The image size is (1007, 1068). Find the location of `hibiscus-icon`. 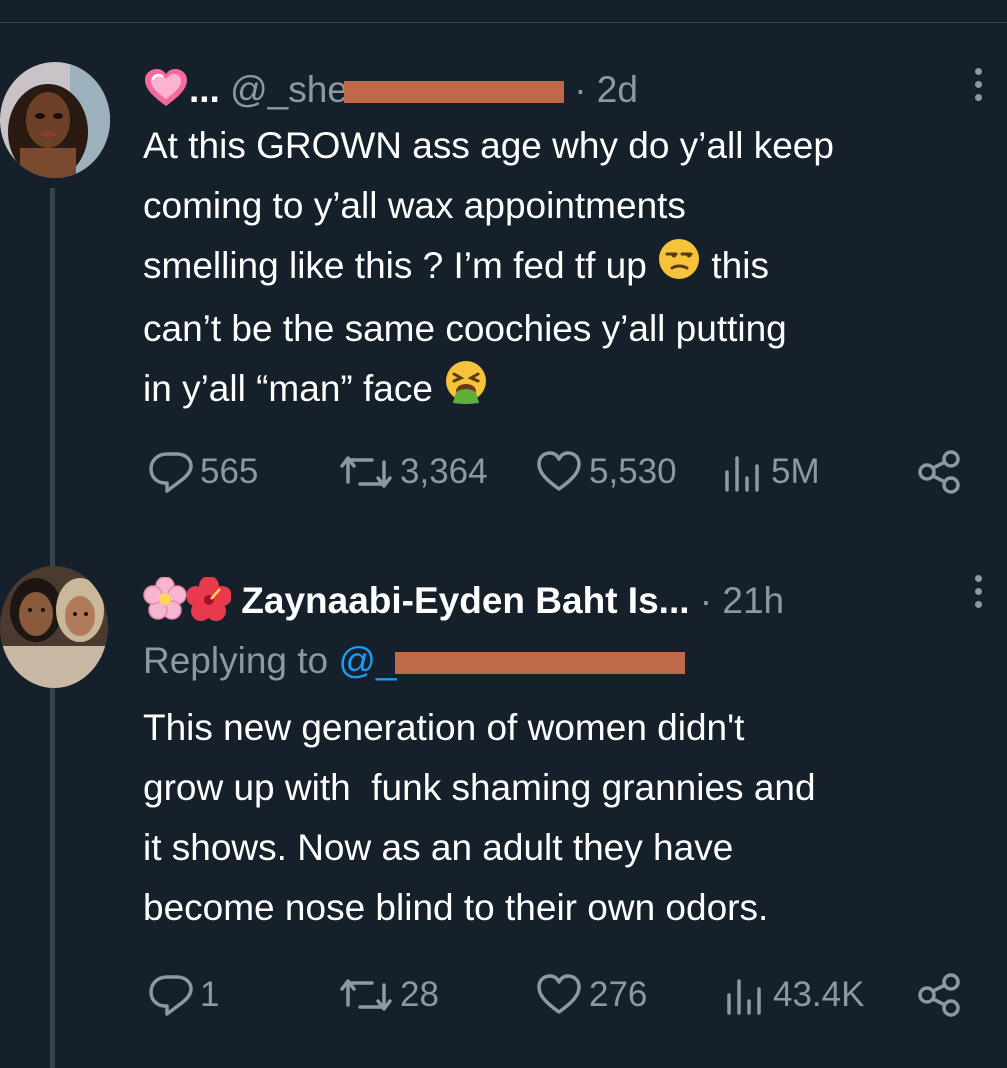

hibiscus-icon is located at coordinates (209, 602).